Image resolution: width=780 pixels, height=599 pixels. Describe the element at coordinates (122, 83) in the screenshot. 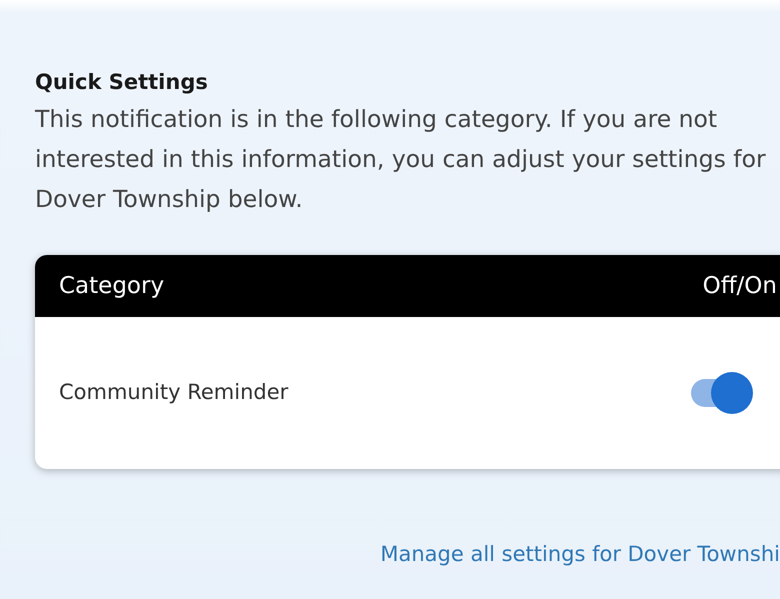

I see `section-title: Quick Settings` at that location.